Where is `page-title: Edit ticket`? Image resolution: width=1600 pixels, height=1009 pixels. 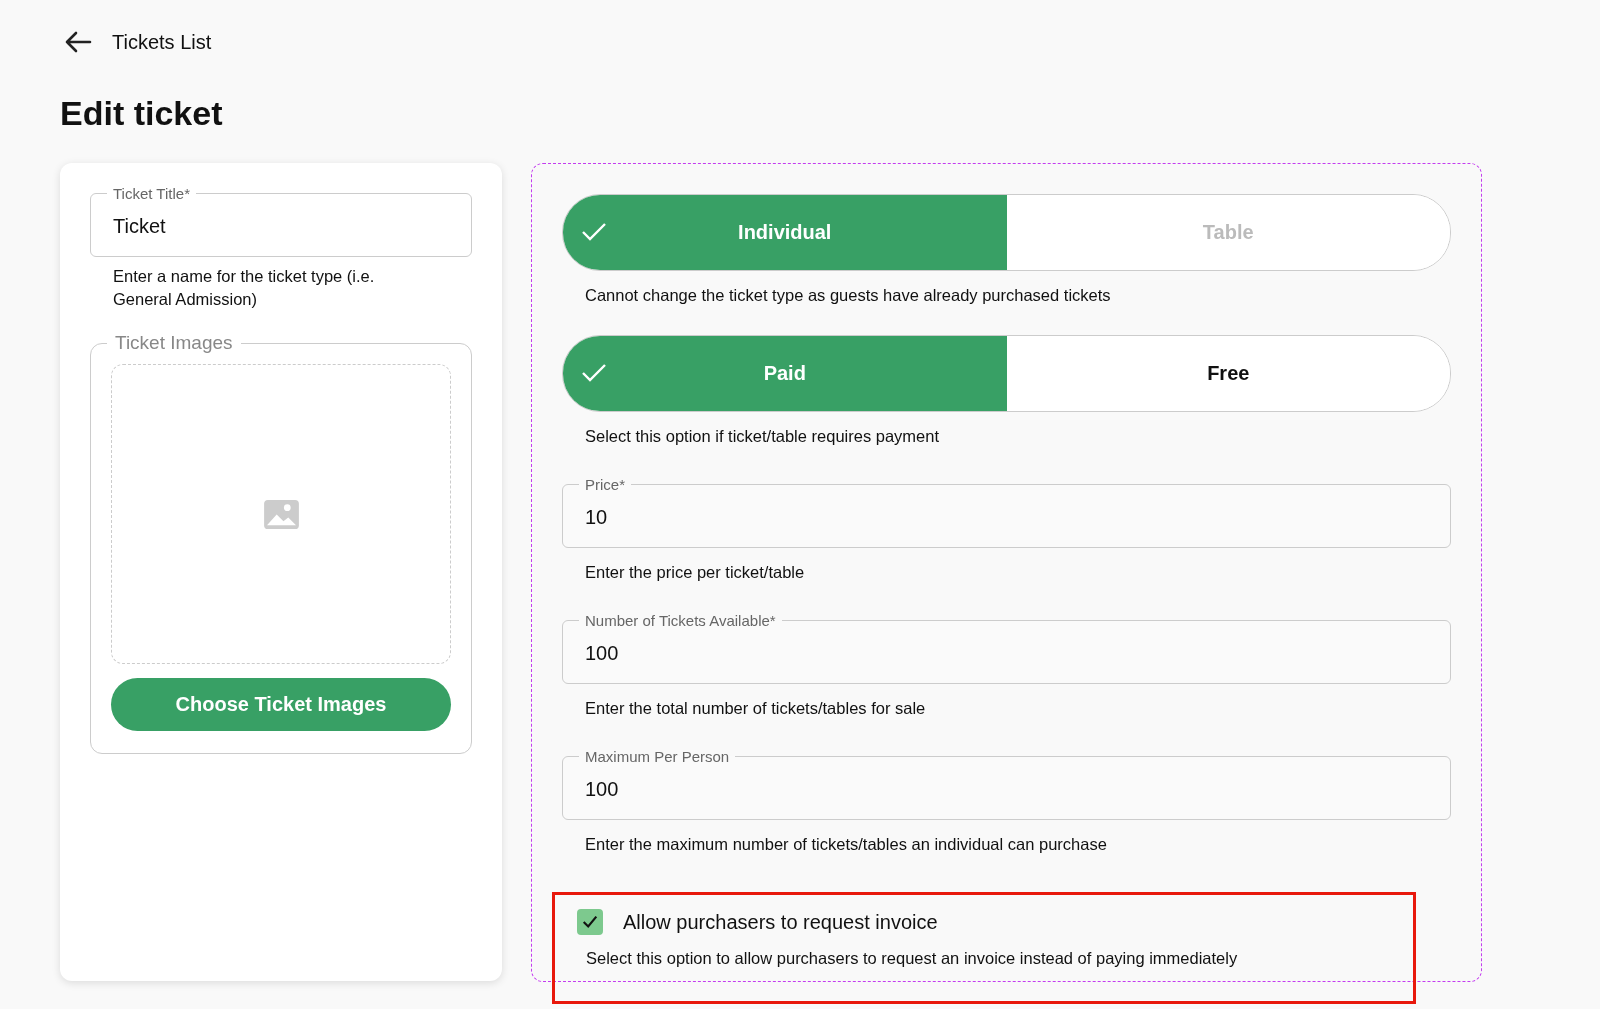
page-title: Edit ticket is located at coordinates (142, 113).